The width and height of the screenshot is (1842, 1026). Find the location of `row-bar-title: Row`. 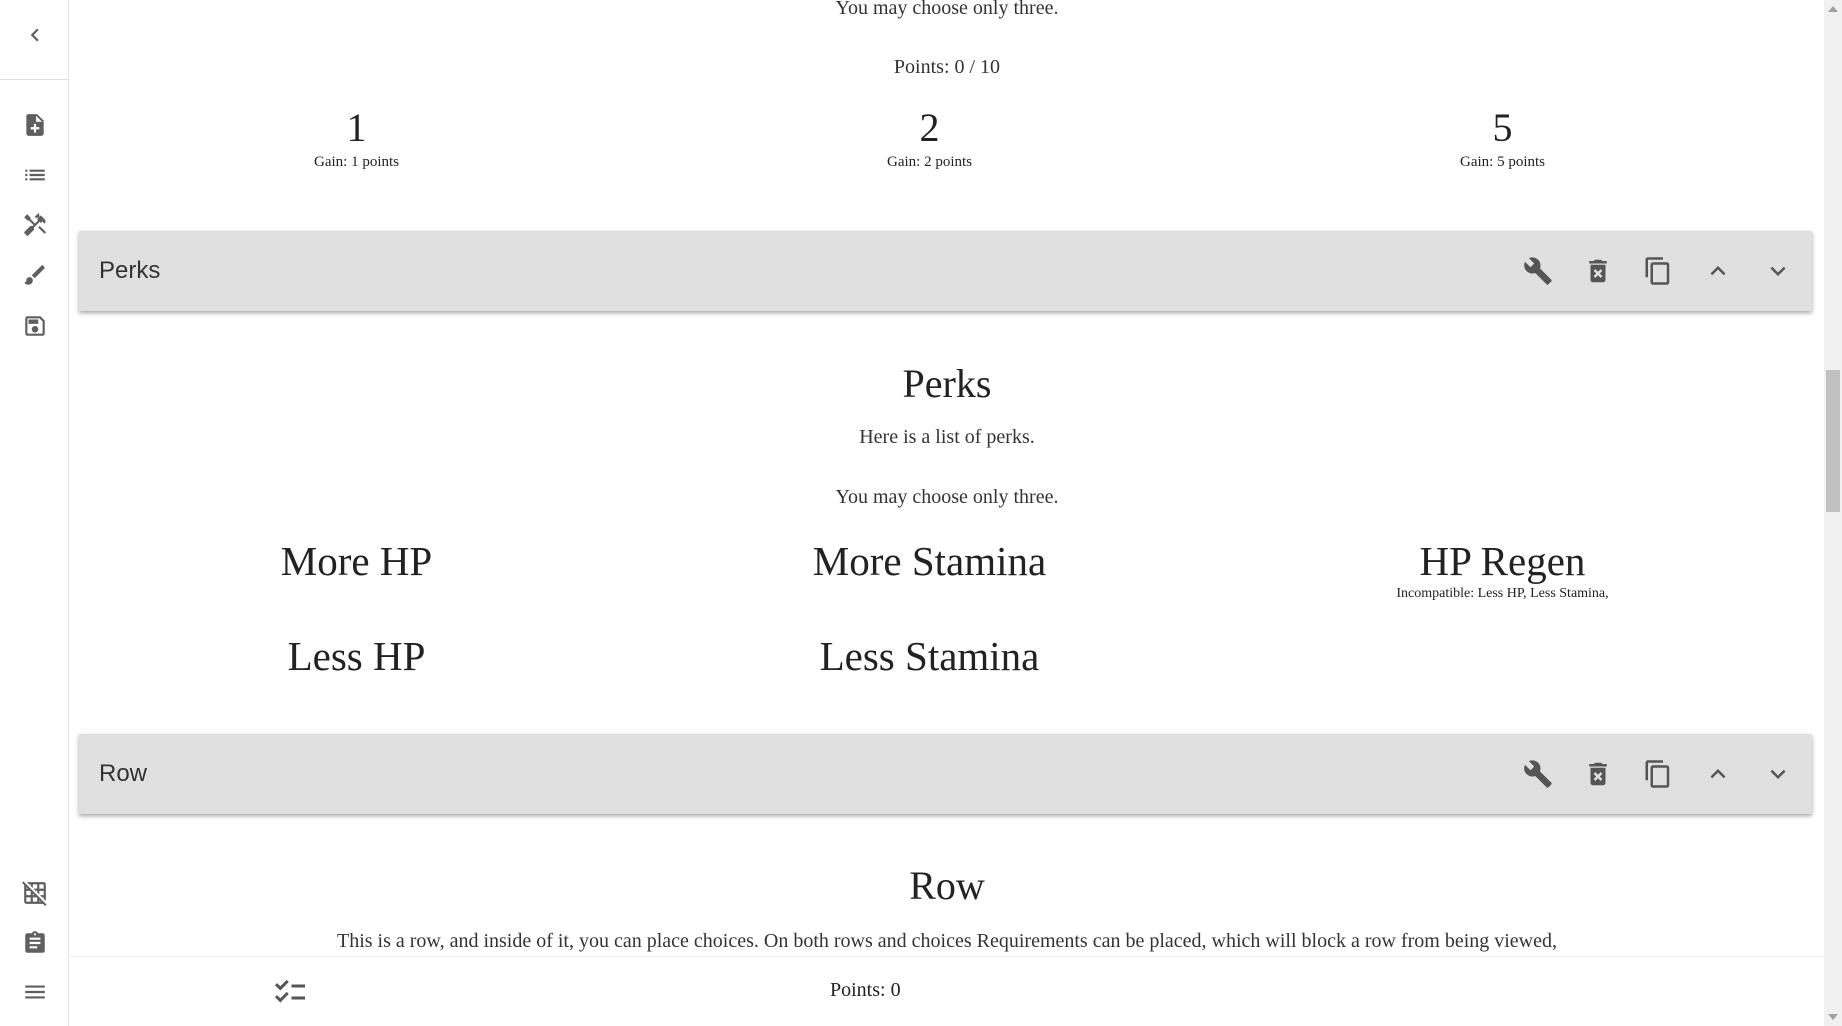

row-bar-title: Row is located at coordinates (123, 773).